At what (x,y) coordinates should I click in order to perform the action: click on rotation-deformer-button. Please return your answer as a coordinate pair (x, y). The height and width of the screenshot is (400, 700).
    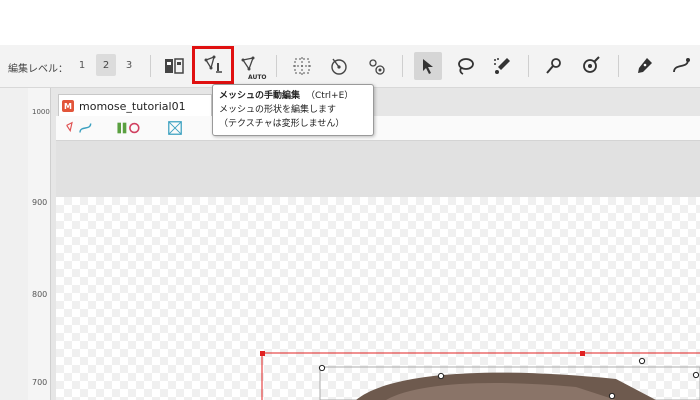
    Looking at the image, I should click on (339, 66).